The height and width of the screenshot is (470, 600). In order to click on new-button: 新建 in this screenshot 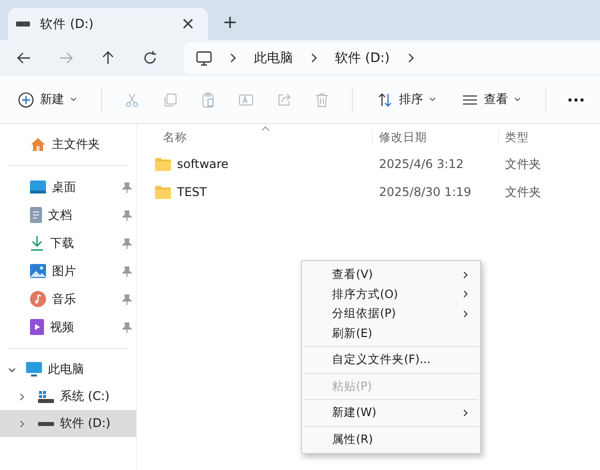, I will do `click(47, 99)`.